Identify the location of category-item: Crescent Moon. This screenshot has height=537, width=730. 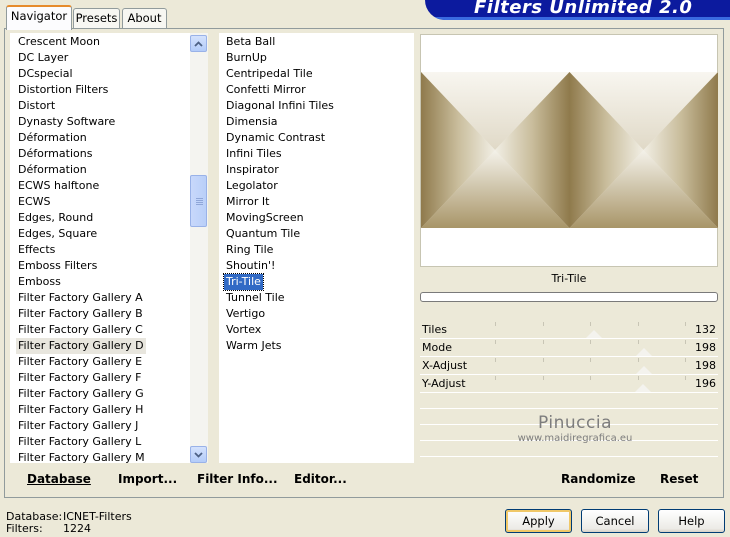
(59, 42).